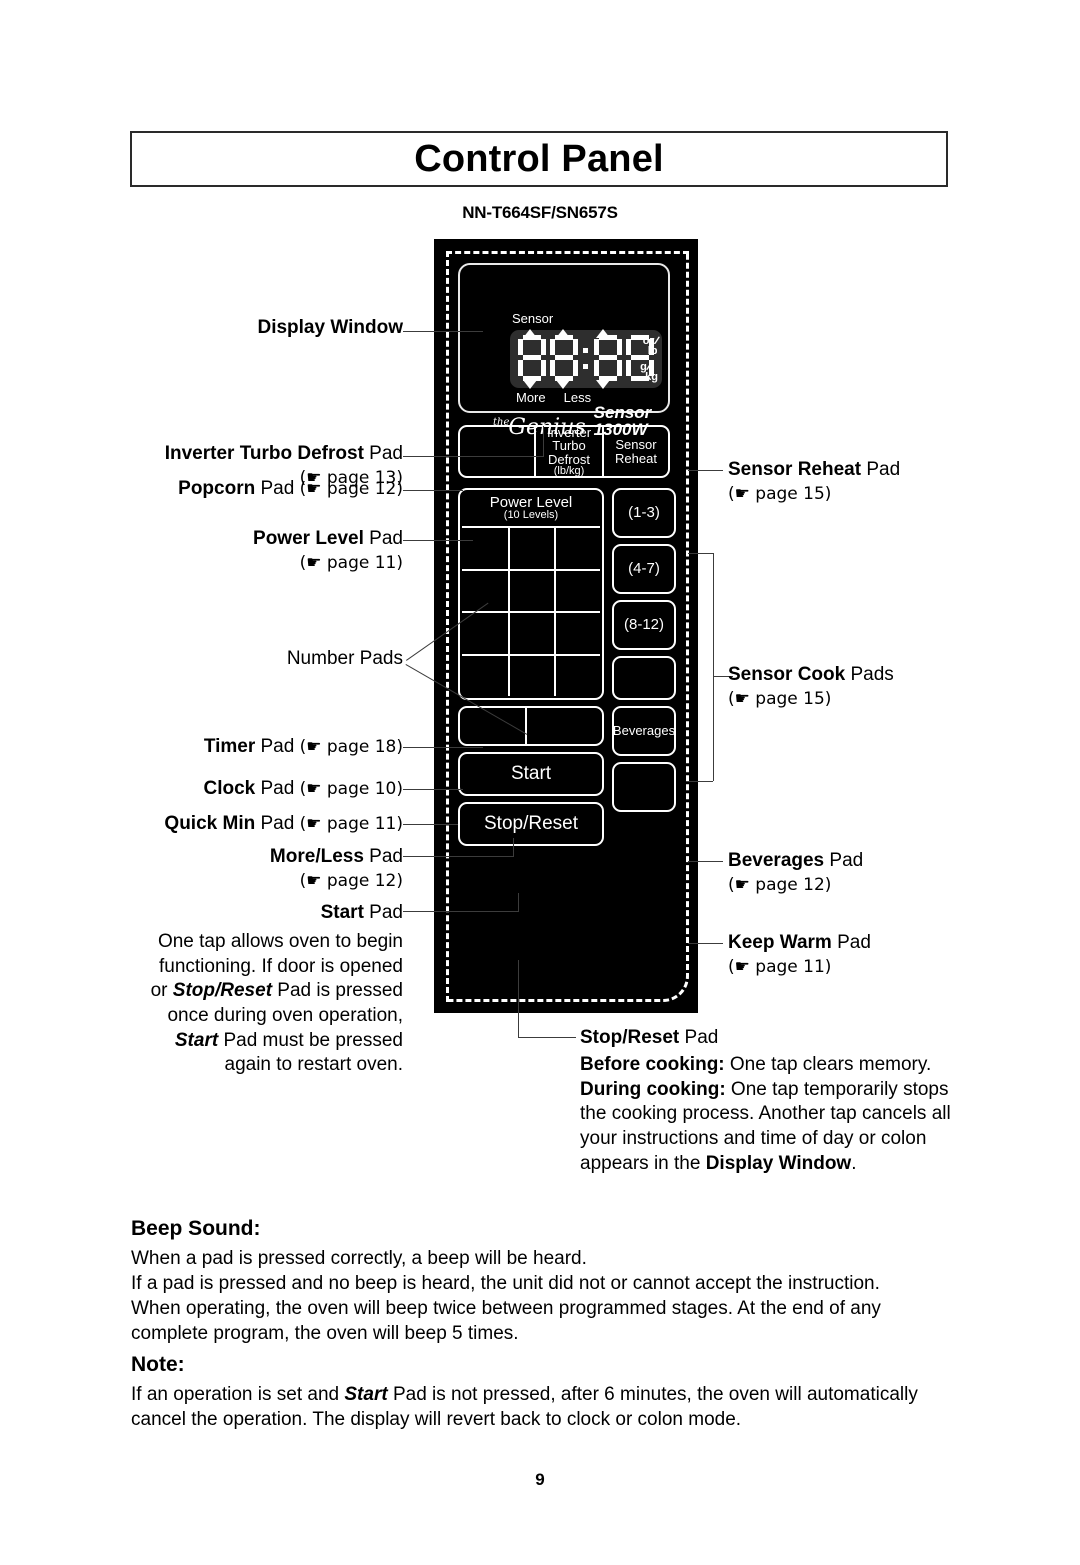 The width and height of the screenshot is (1080, 1565). What do you see at coordinates (158, 1364) in the screenshot?
I see `note-heading: Note:` at bounding box center [158, 1364].